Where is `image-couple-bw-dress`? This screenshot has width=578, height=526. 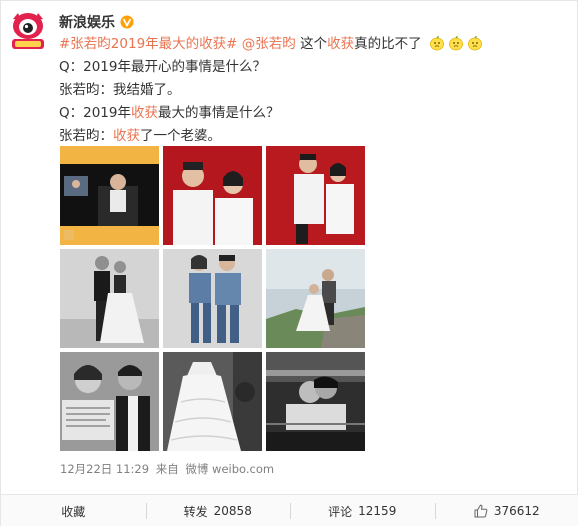 image-couple-bw-dress is located at coordinates (109, 298).